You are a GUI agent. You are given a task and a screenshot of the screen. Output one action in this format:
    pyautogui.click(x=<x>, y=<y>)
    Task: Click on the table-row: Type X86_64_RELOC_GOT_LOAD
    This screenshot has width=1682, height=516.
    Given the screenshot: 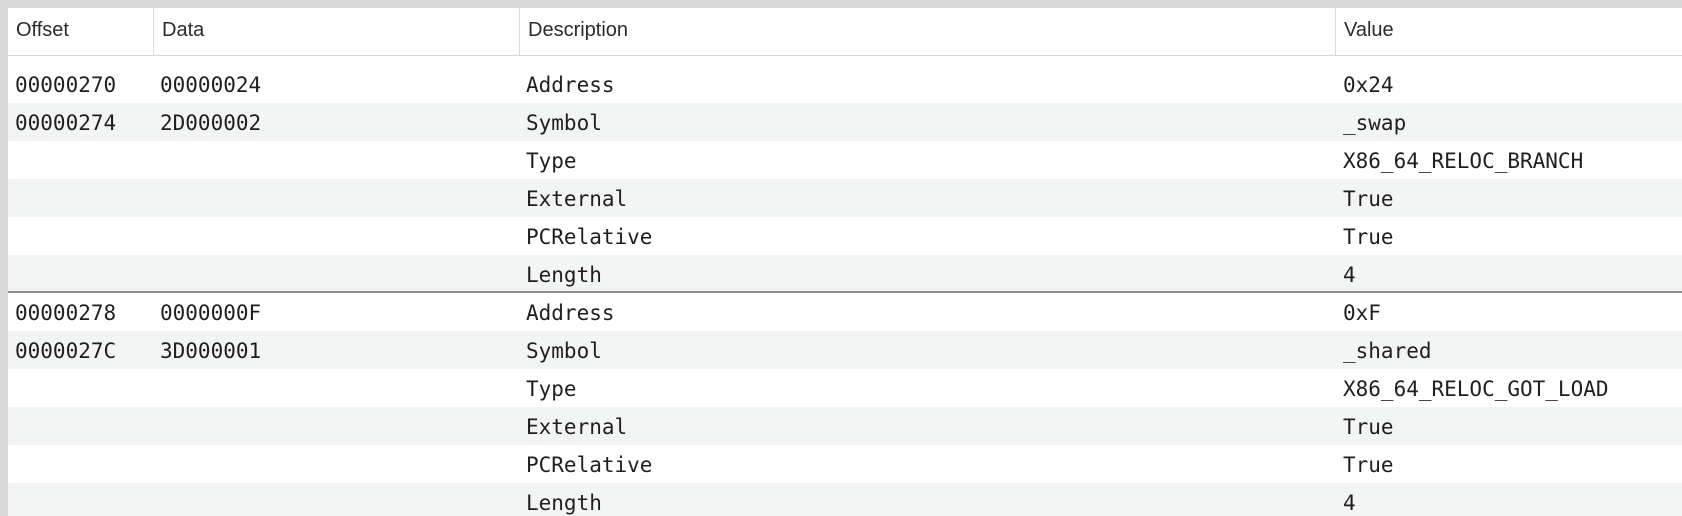 What is the action you would take?
    pyautogui.click(x=845, y=388)
    